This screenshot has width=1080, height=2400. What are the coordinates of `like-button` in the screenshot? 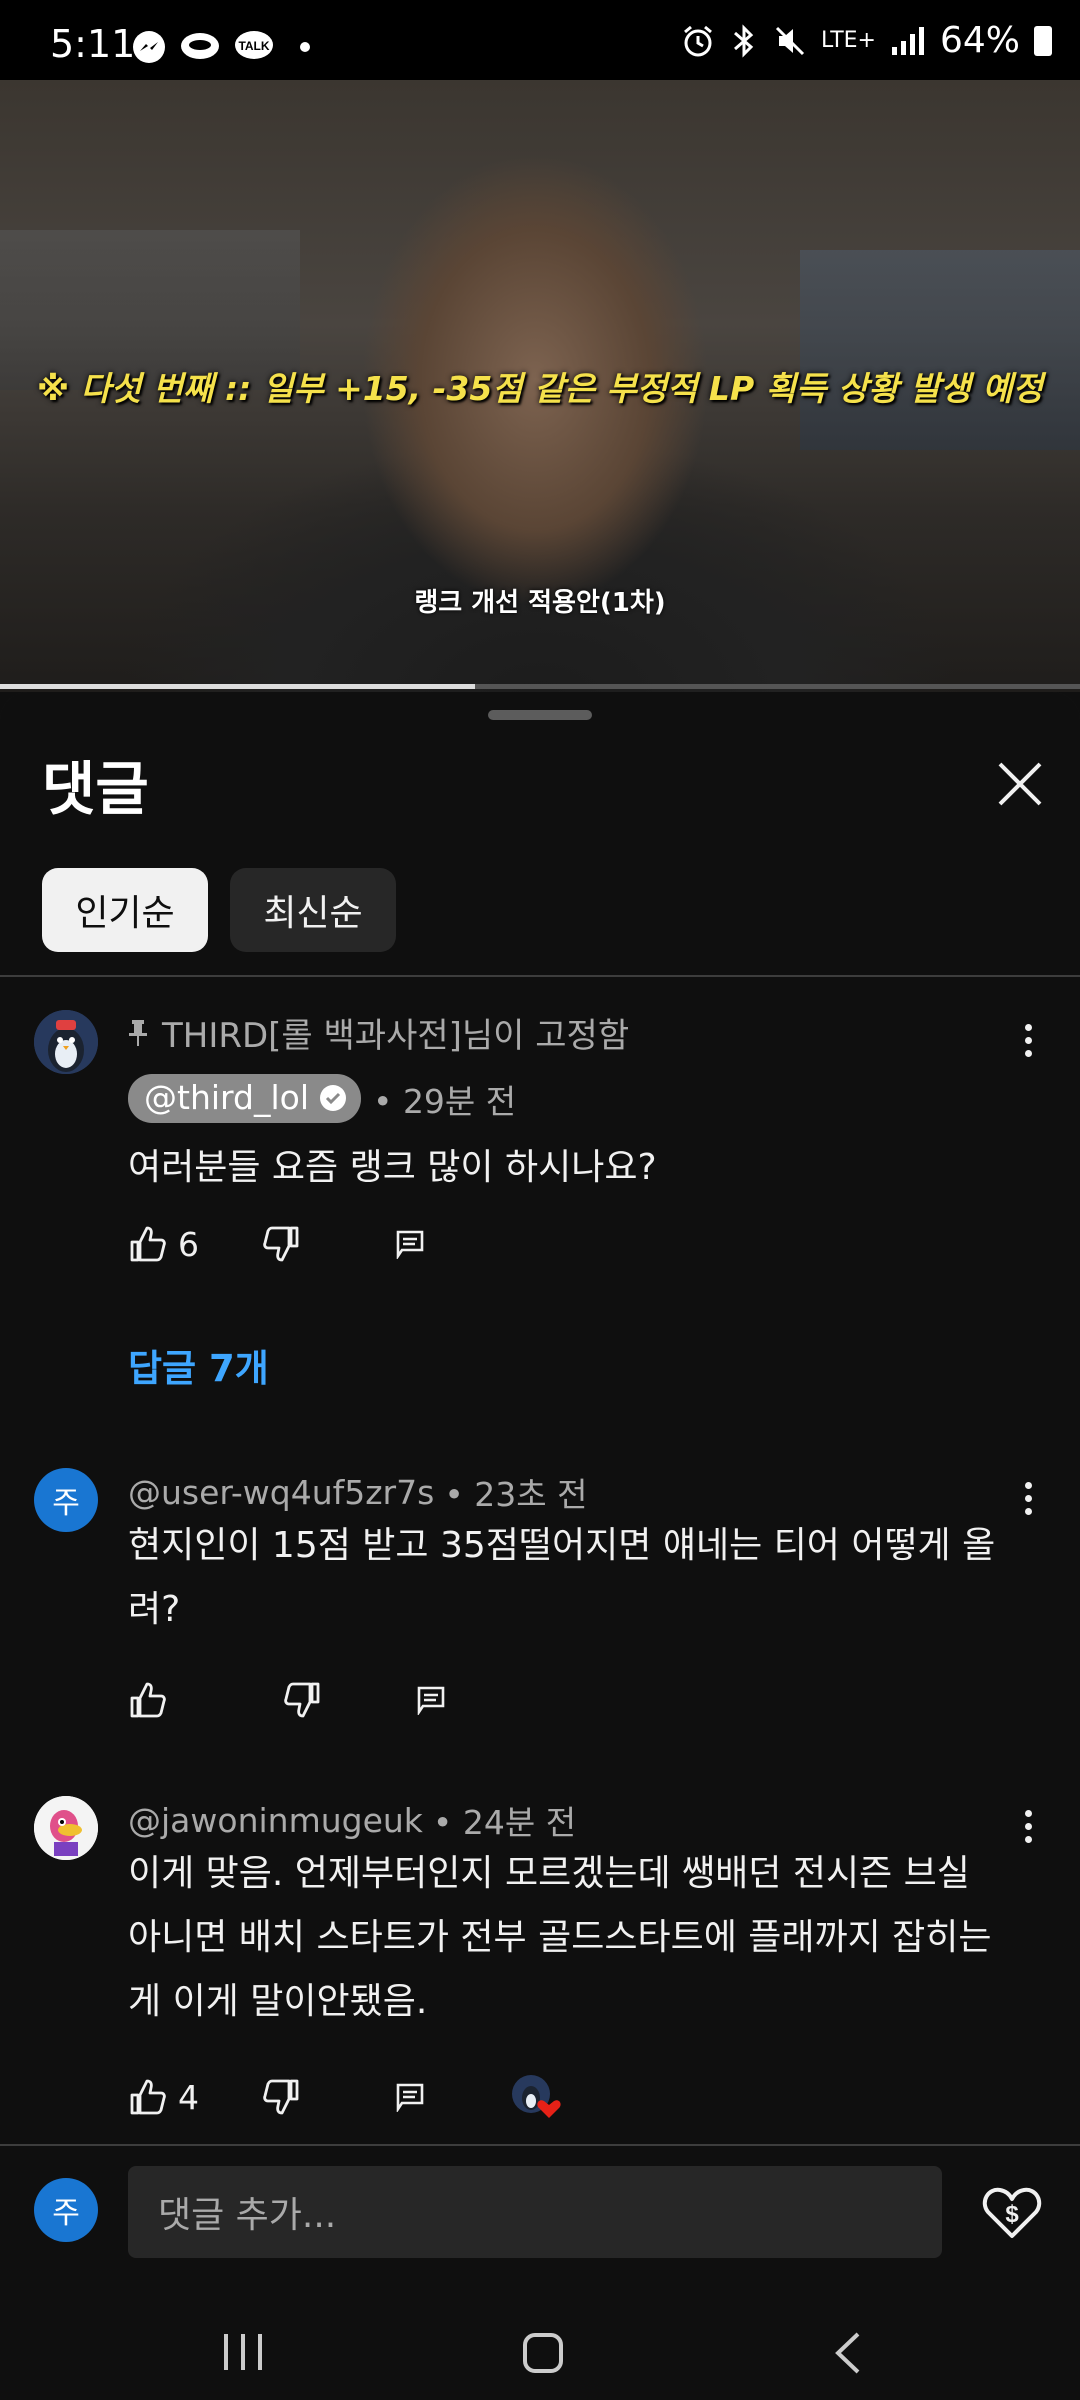 It's located at (153, 1700).